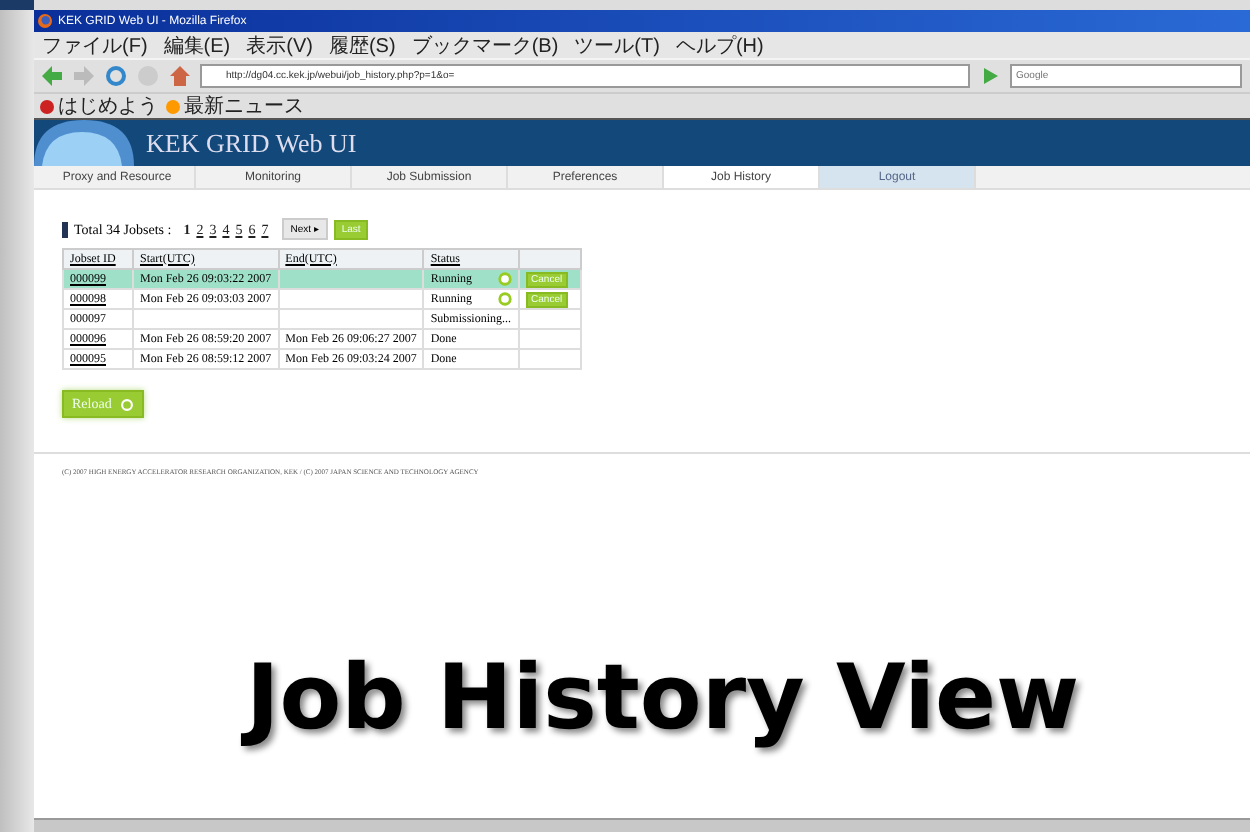  I want to click on slide-caption: Job History View, so click(663, 697).